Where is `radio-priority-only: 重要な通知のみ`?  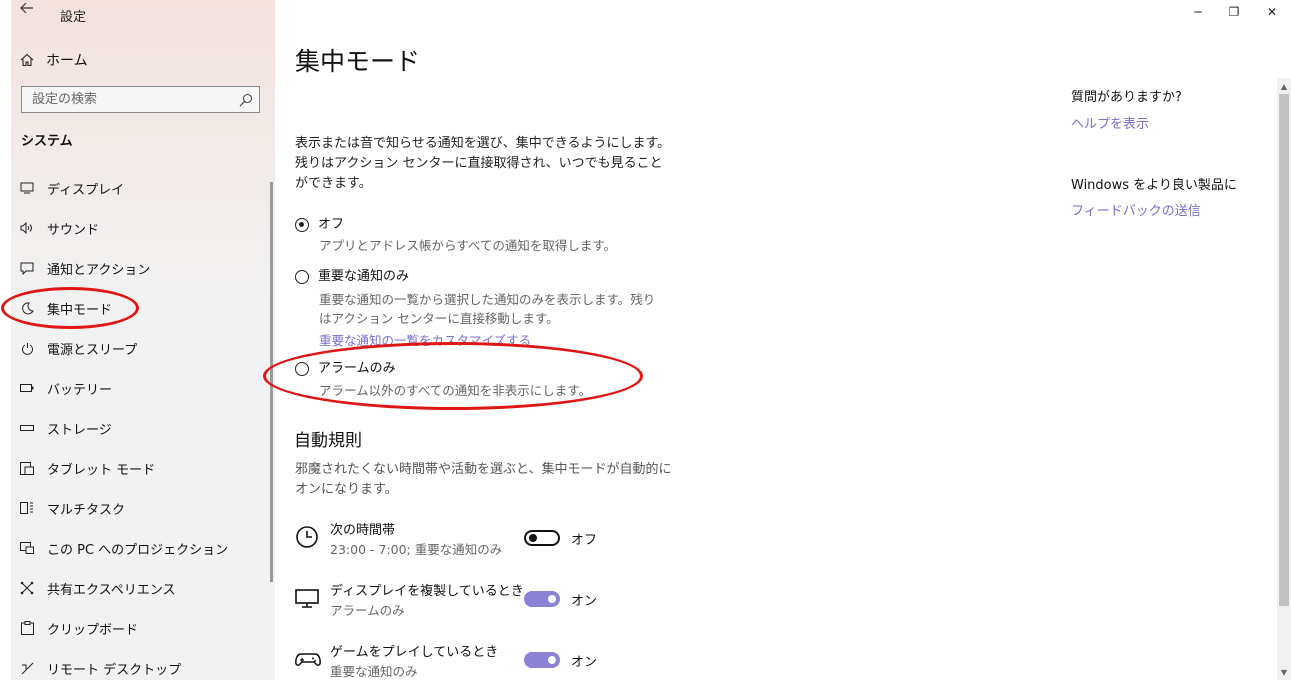
radio-priority-only: 重要な通知のみ is located at coordinates (352, 277).